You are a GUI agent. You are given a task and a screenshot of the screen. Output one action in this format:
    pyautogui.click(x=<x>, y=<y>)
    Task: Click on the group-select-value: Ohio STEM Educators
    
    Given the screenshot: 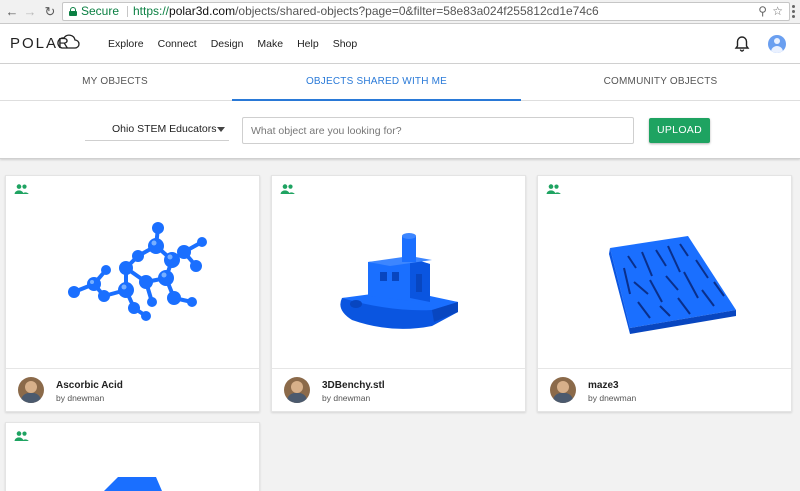 What is the action you would take?
    pyautogui.click(x=164, y=129)
    